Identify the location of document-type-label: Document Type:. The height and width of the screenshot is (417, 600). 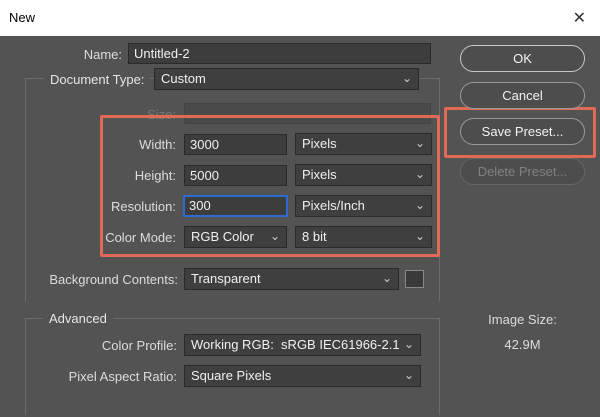
(97, 79).